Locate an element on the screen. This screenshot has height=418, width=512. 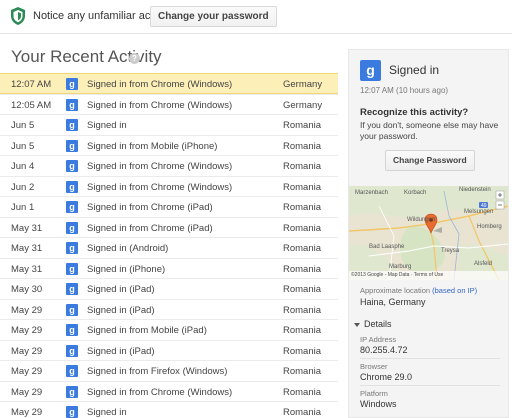
help-icon: ? is located at coordinates (134, 58).